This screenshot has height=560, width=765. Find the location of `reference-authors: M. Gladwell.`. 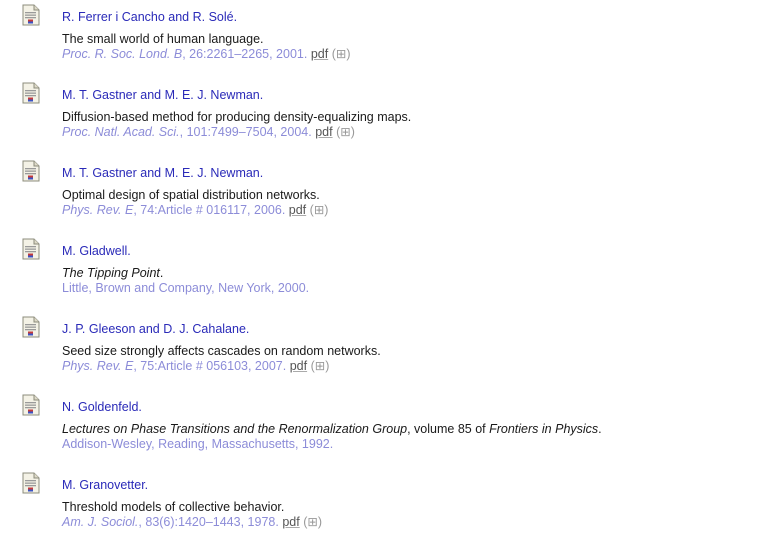

reference-authors: M. Gladwell. is located at coordinates (412, 251).